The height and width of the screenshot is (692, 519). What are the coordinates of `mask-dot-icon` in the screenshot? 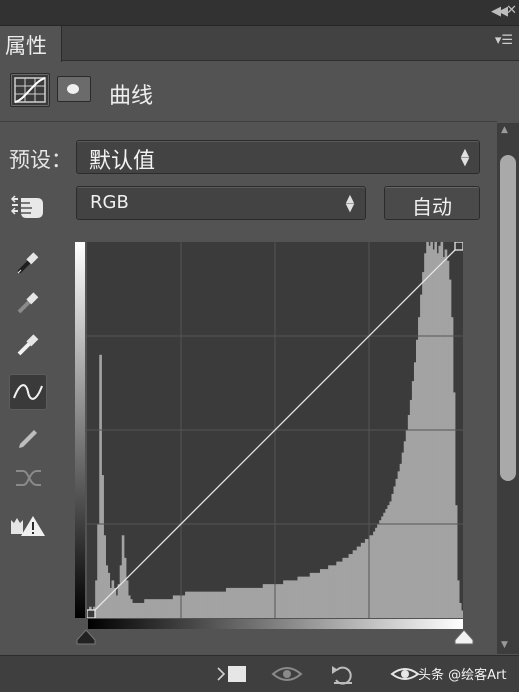 It's located at (73, 89).